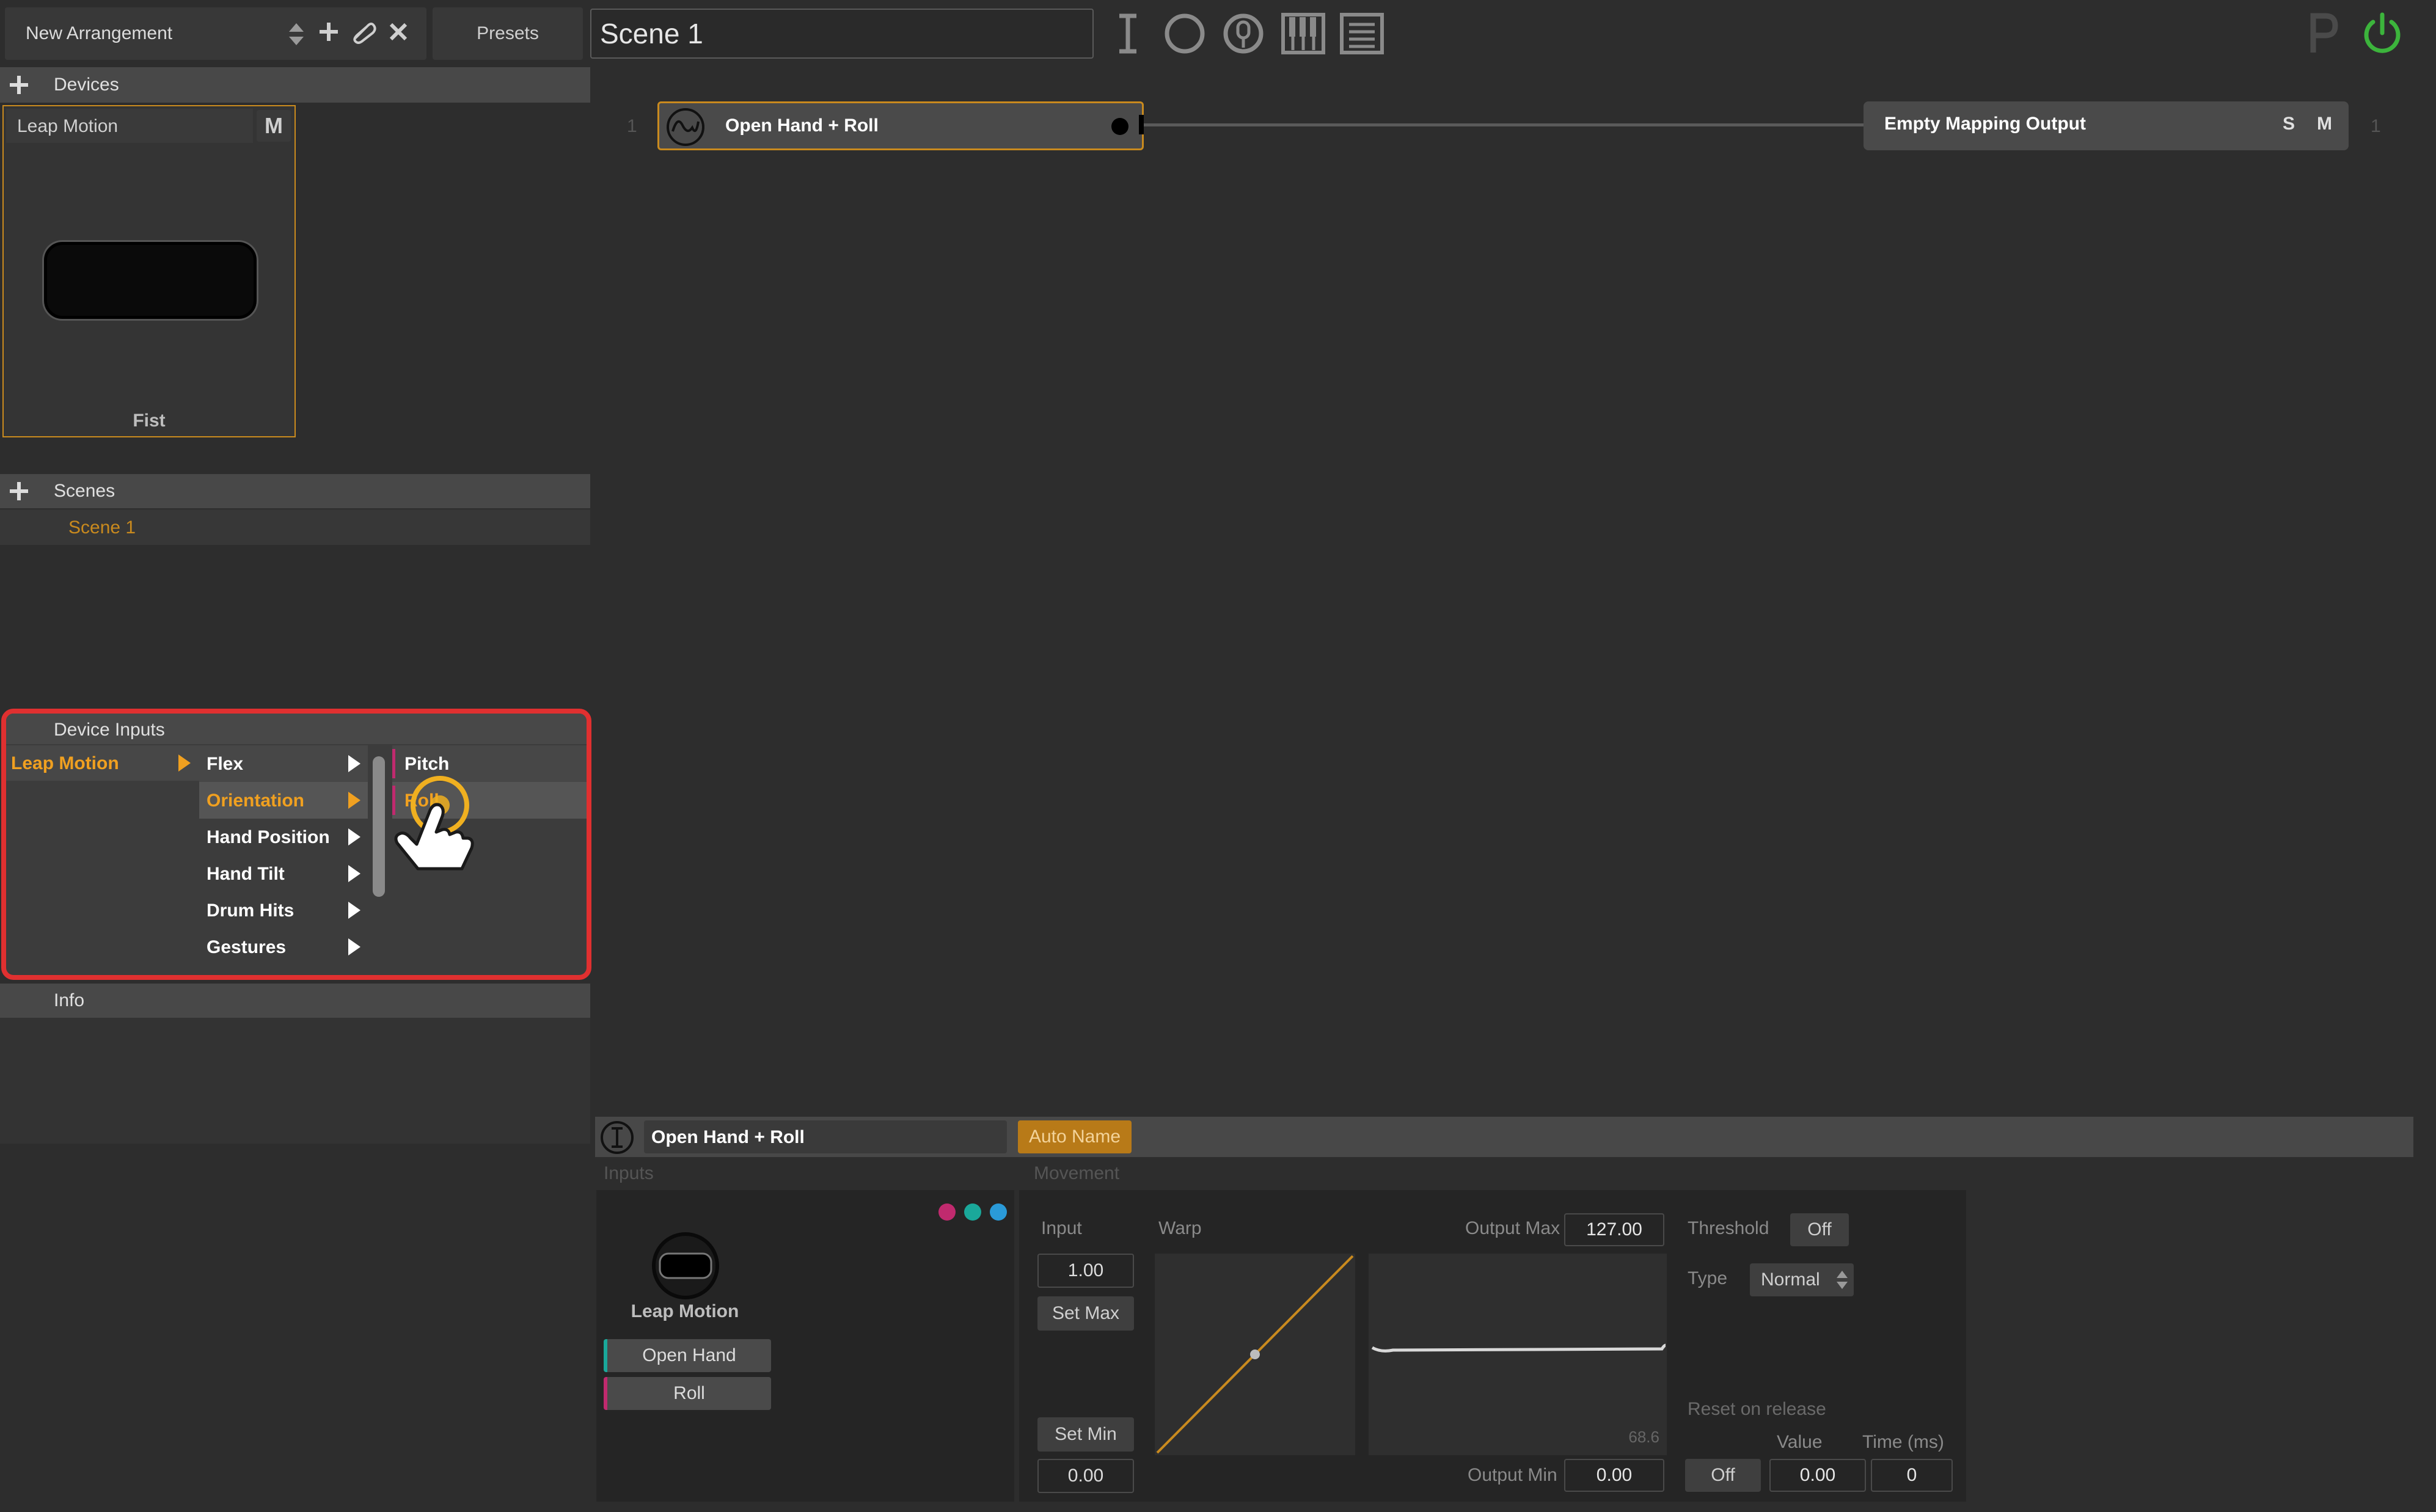  Describe the element at coordinates (1119, 127) in the screenshot. I see `input-node-port` at that location.